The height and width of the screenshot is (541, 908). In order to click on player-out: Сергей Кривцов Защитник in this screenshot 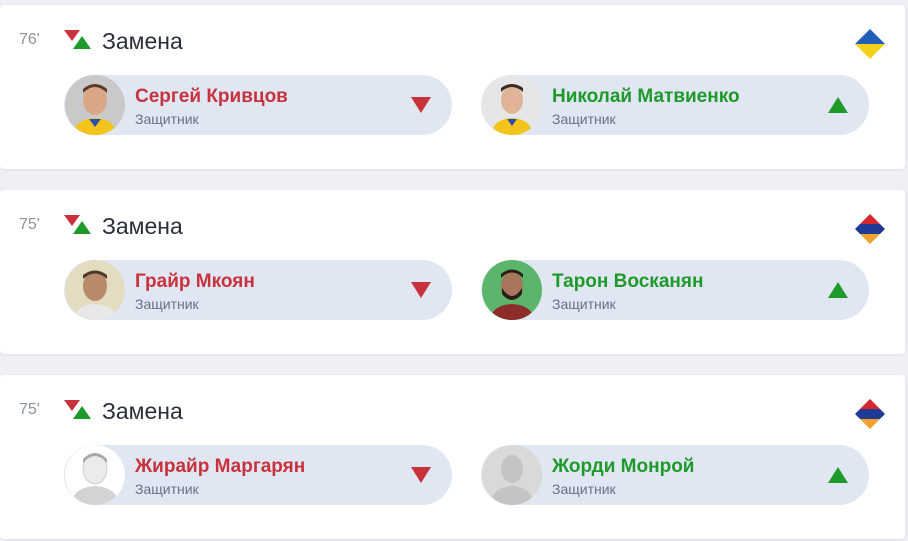, I will do `click(258, 105)`.